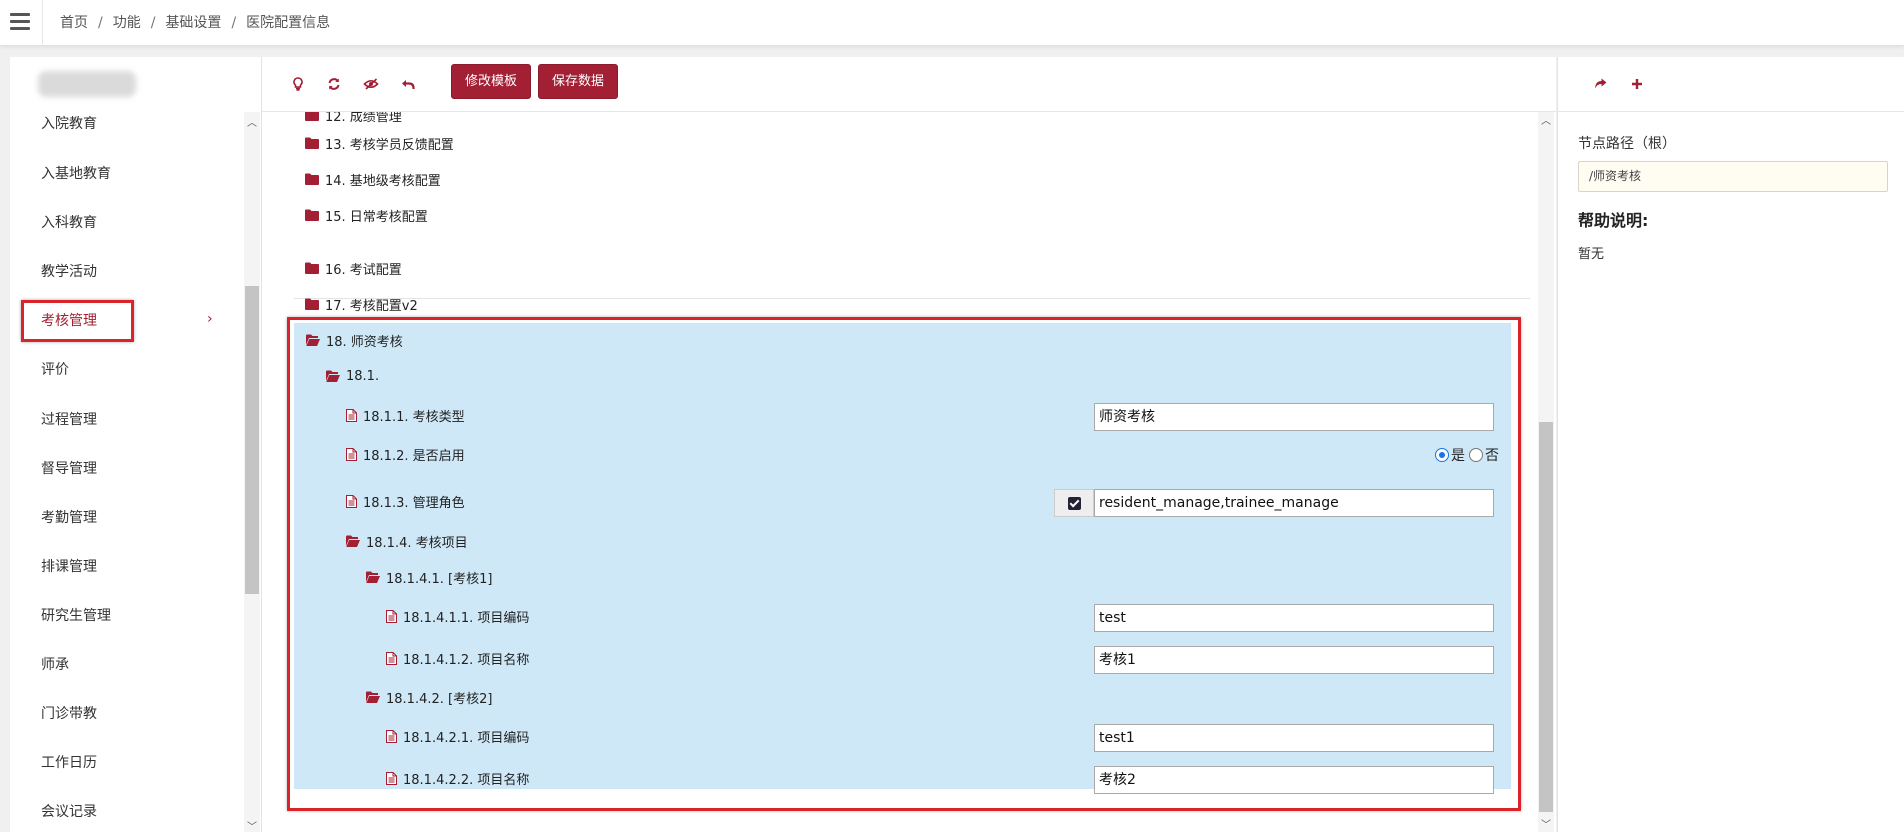  Describe the element at coordinates (69, 123) in the screenshot. I see `sidebar-item-admission-education: 入院教育` at that location.